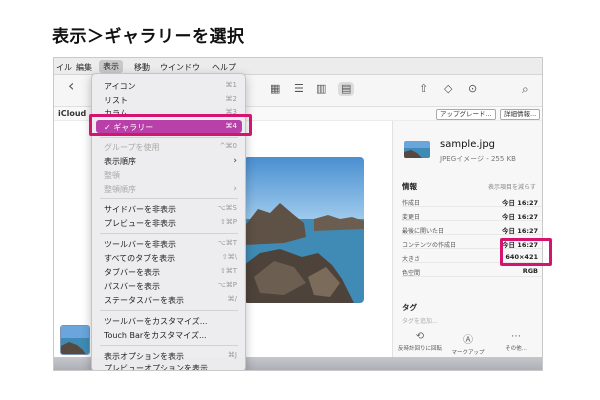 The image size is (600, 400). Describe the element at coordinates (140, 244) in the screenshot. I see `menu-item-label: ツールバーを非表示` at that location.